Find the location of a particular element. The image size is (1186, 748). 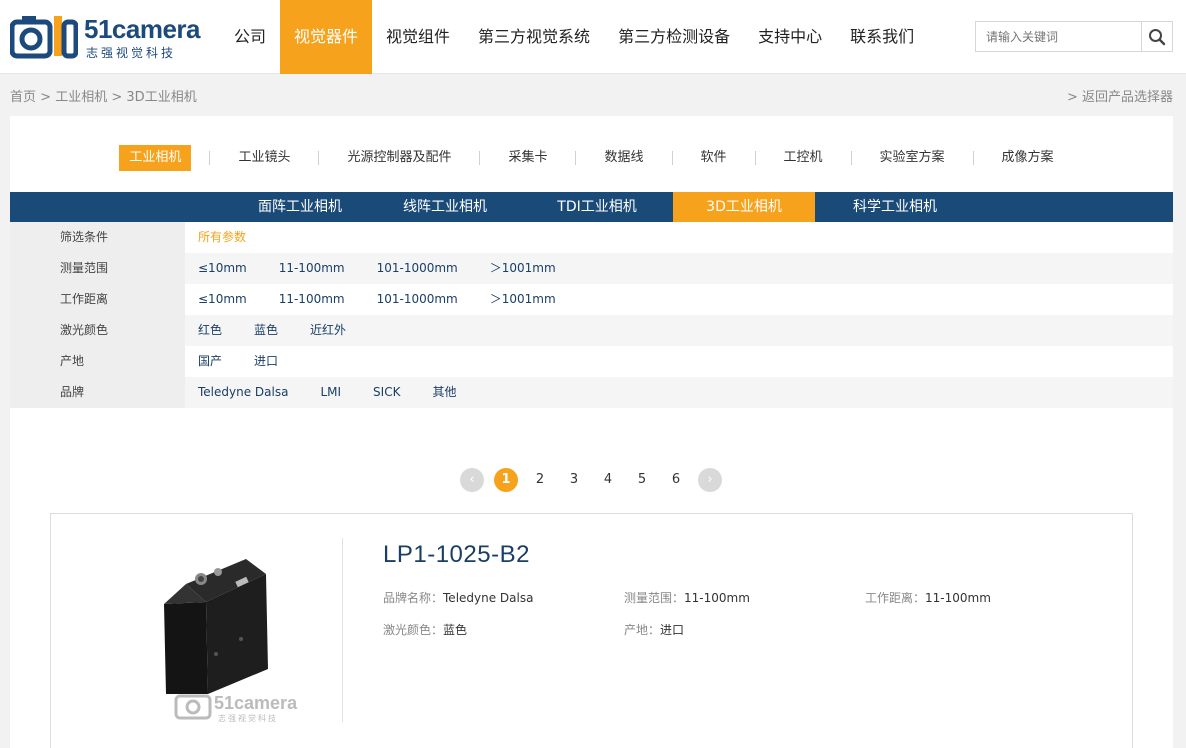

filter-option: SICK is located at coordinates (386, 392).